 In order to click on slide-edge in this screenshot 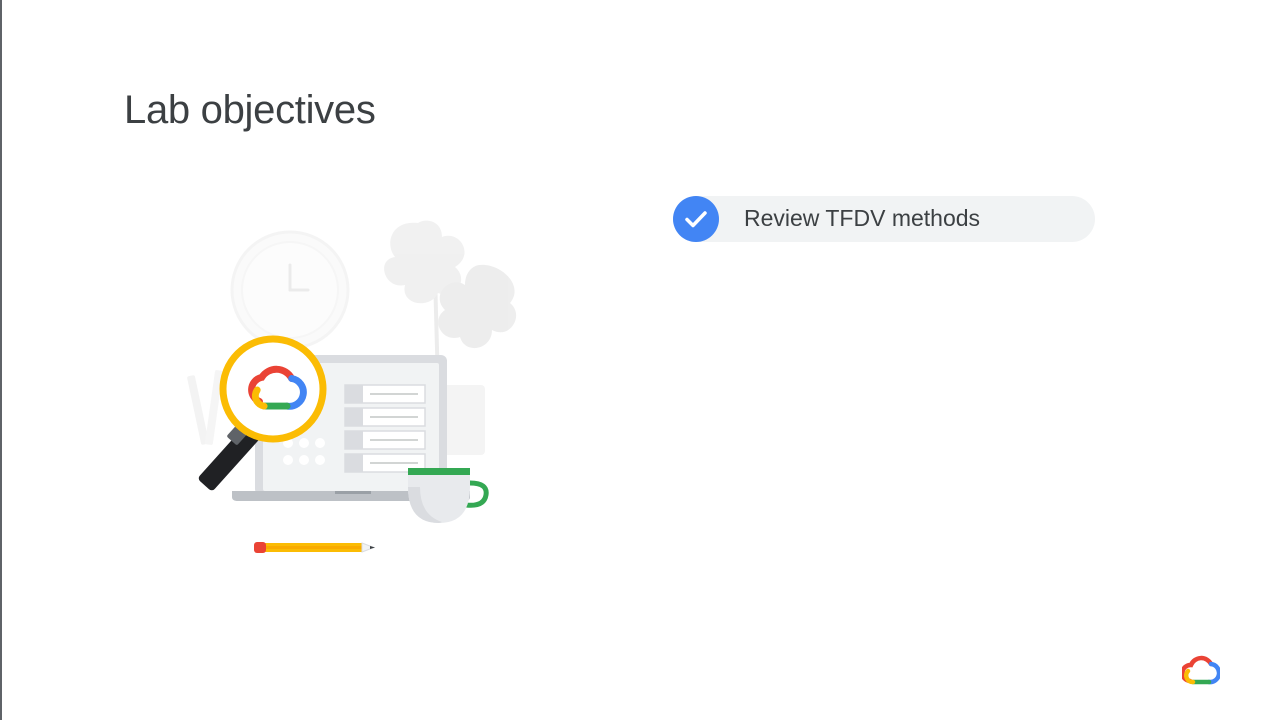, I will do `click(1, 360)`.